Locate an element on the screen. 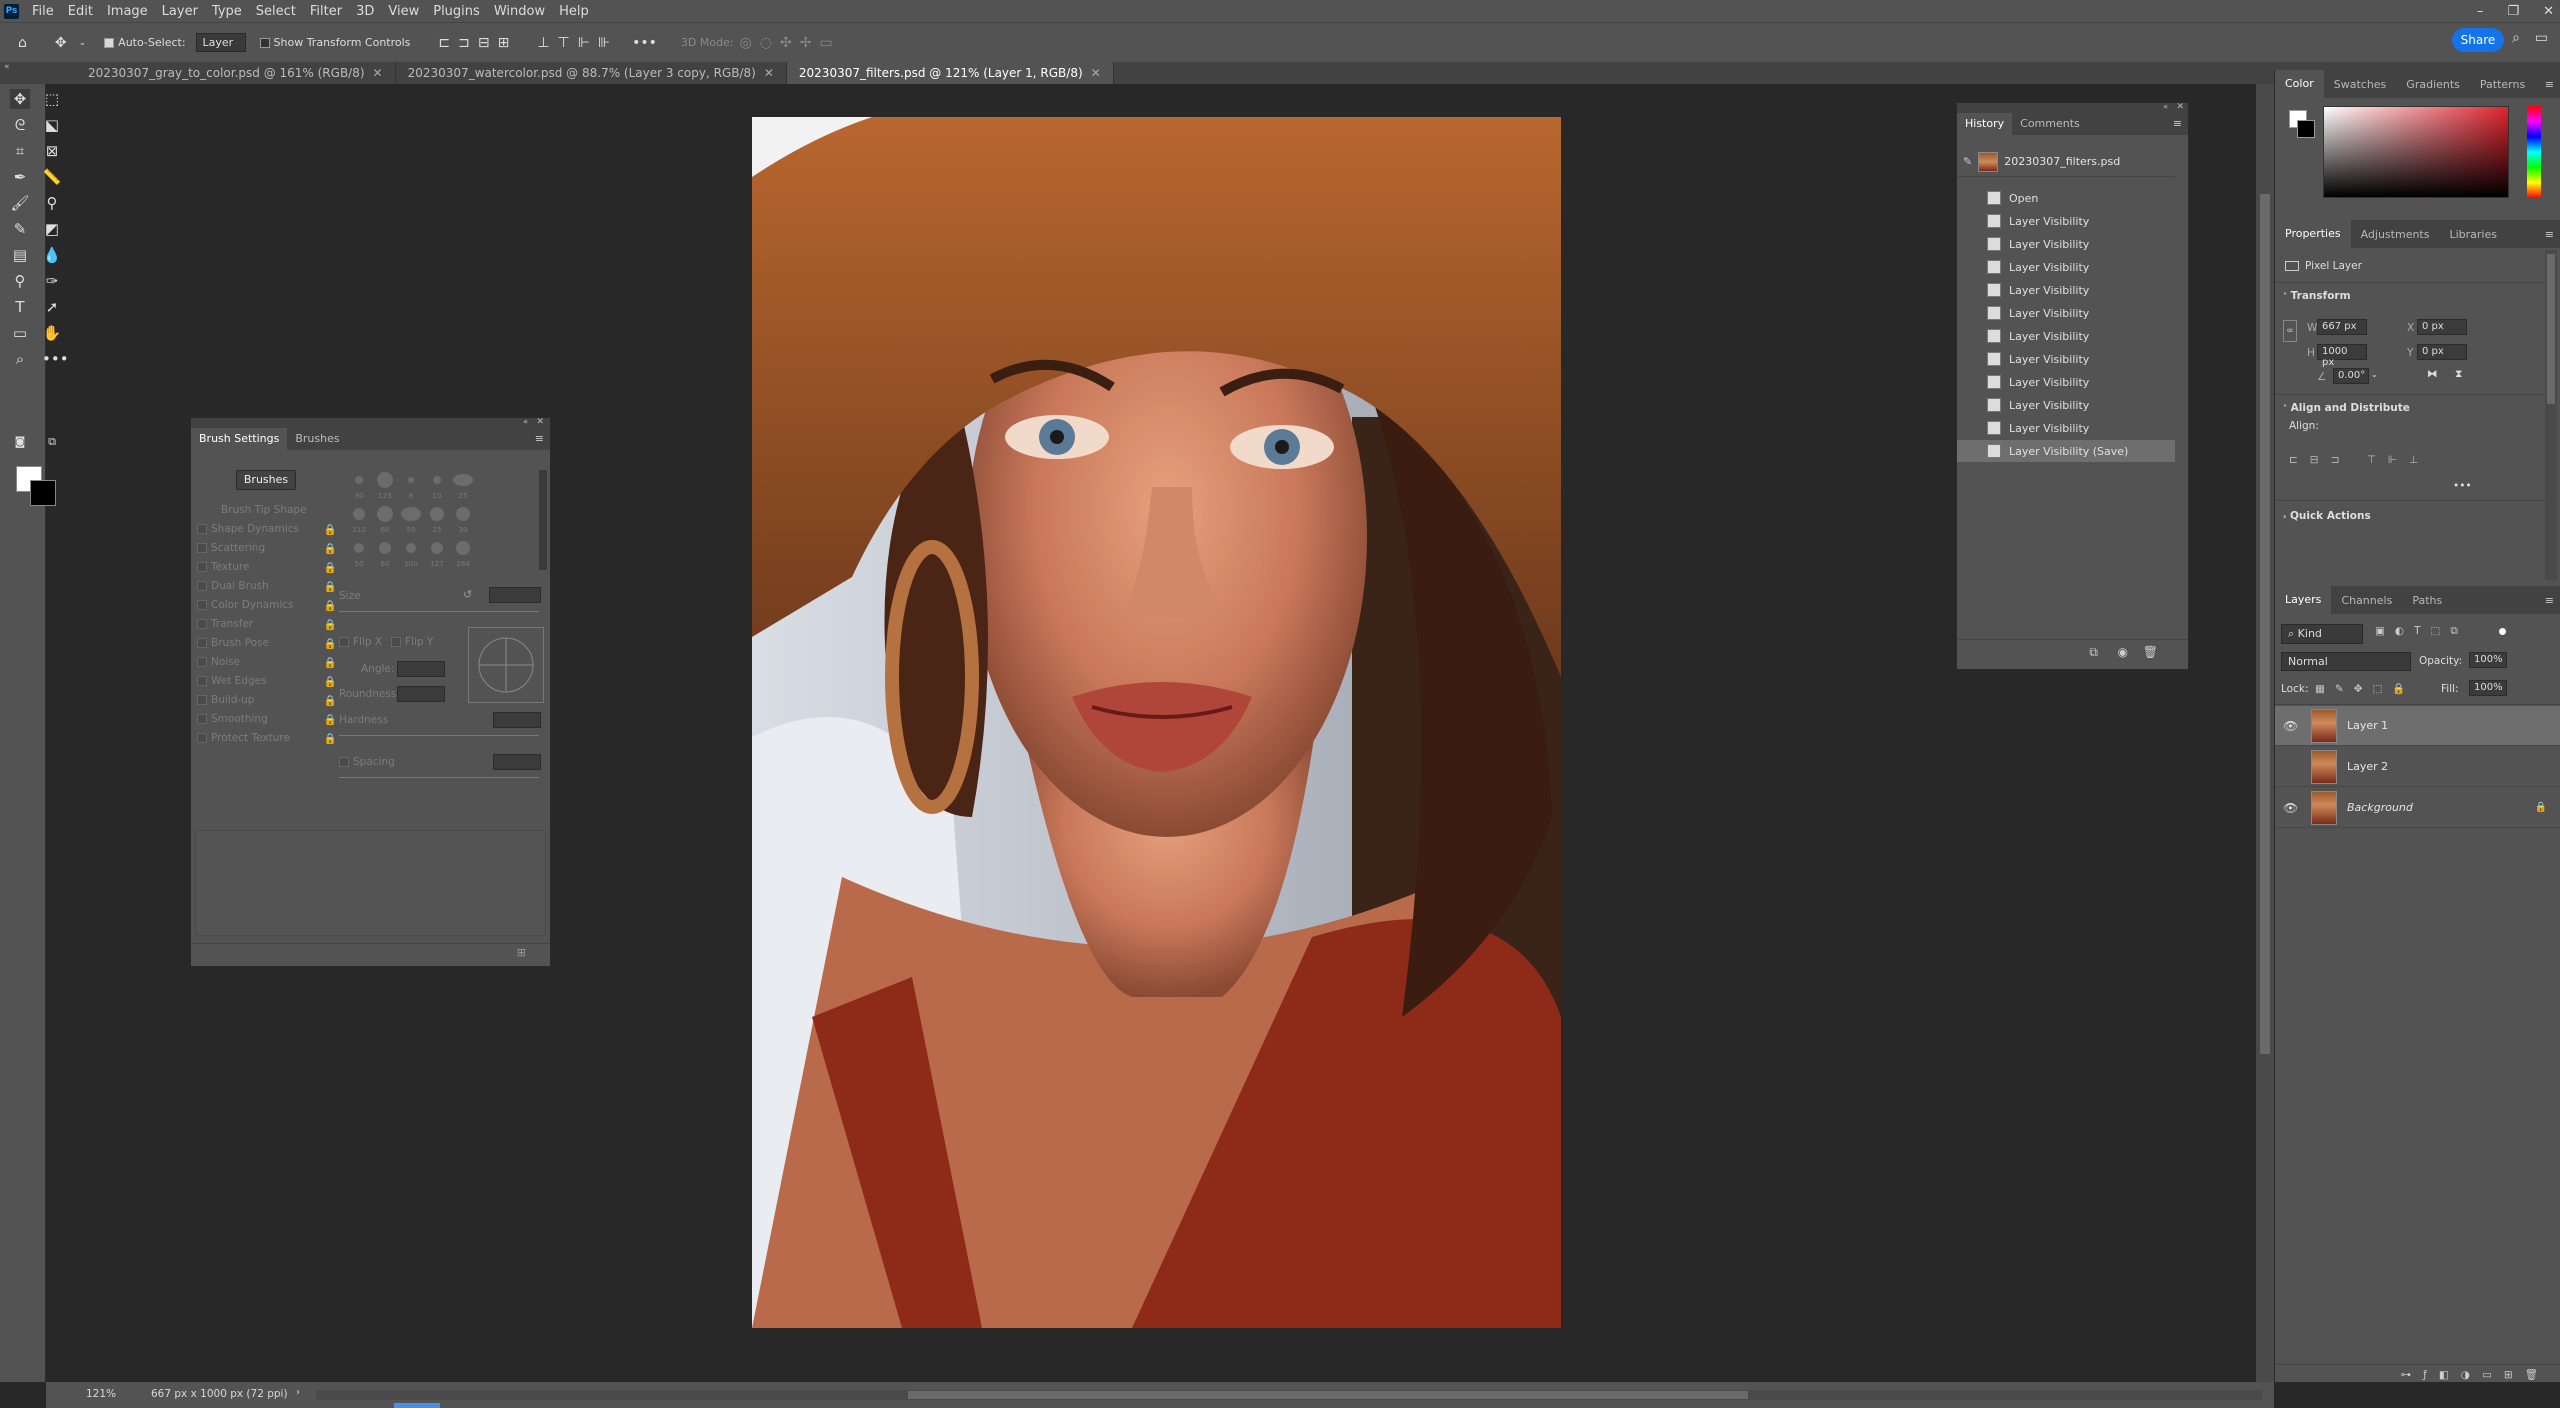  home-icon: ⌂ is located at coordinates (22, 43).